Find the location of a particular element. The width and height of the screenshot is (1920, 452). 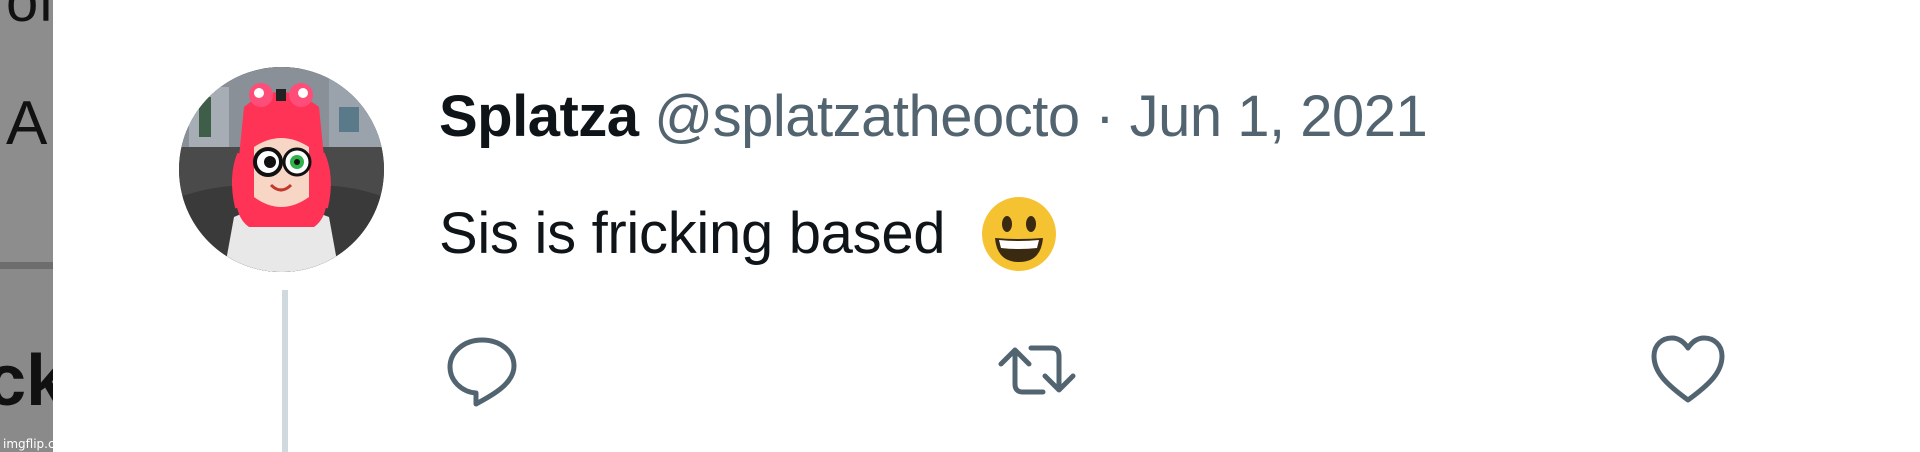

grinning-face-emoji is located at coordinates (1019, 233).